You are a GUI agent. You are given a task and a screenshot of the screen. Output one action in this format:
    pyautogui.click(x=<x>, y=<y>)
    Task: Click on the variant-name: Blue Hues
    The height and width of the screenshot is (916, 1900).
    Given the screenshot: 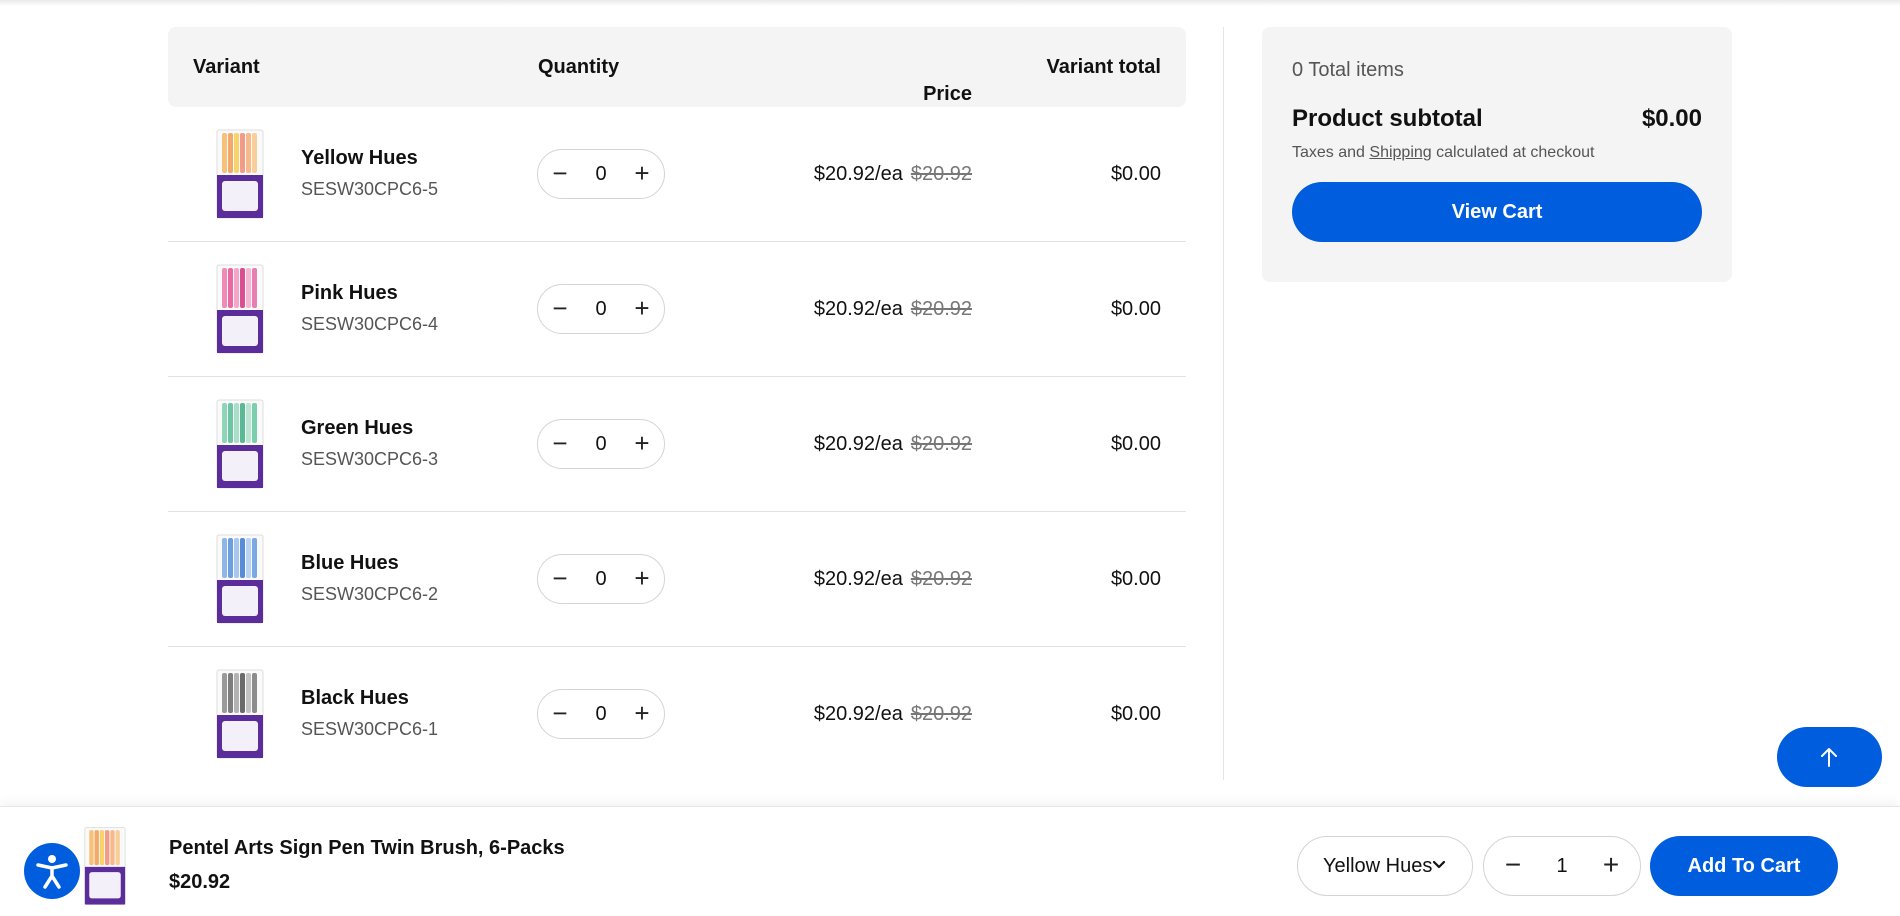 What is the action you would take?
    pyautogui.click(x=350, y=563)
    